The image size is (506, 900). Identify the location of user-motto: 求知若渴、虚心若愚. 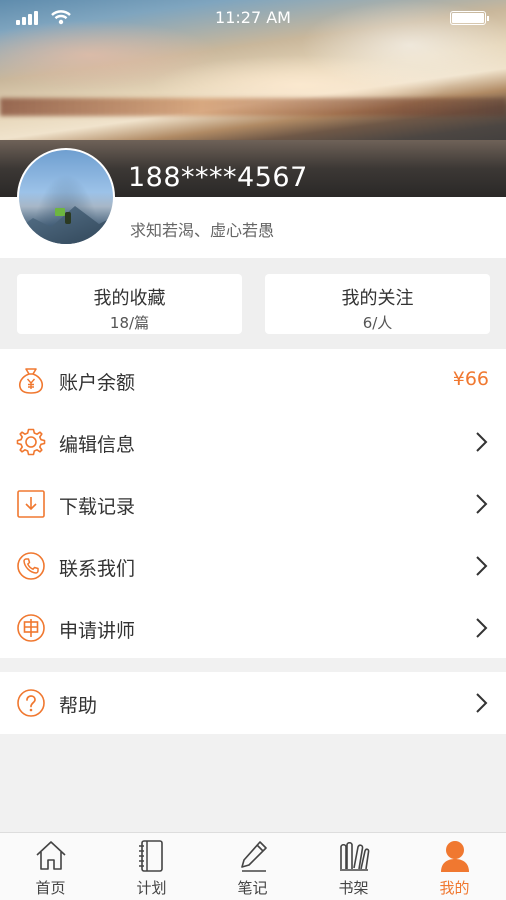
(202, 230).